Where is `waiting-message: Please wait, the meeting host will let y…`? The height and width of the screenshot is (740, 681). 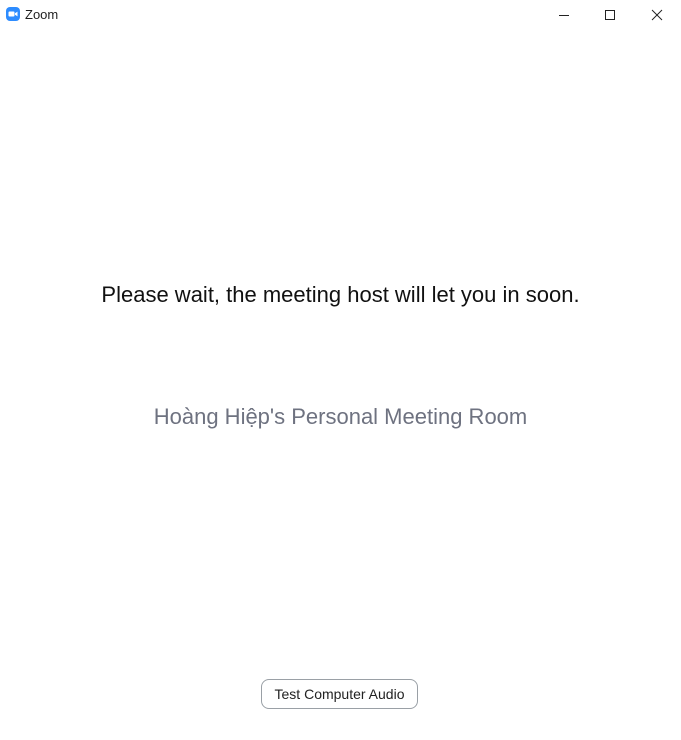
waiting-message: Please wait, the meeting host will let y… is located at coordinates (340, 294).